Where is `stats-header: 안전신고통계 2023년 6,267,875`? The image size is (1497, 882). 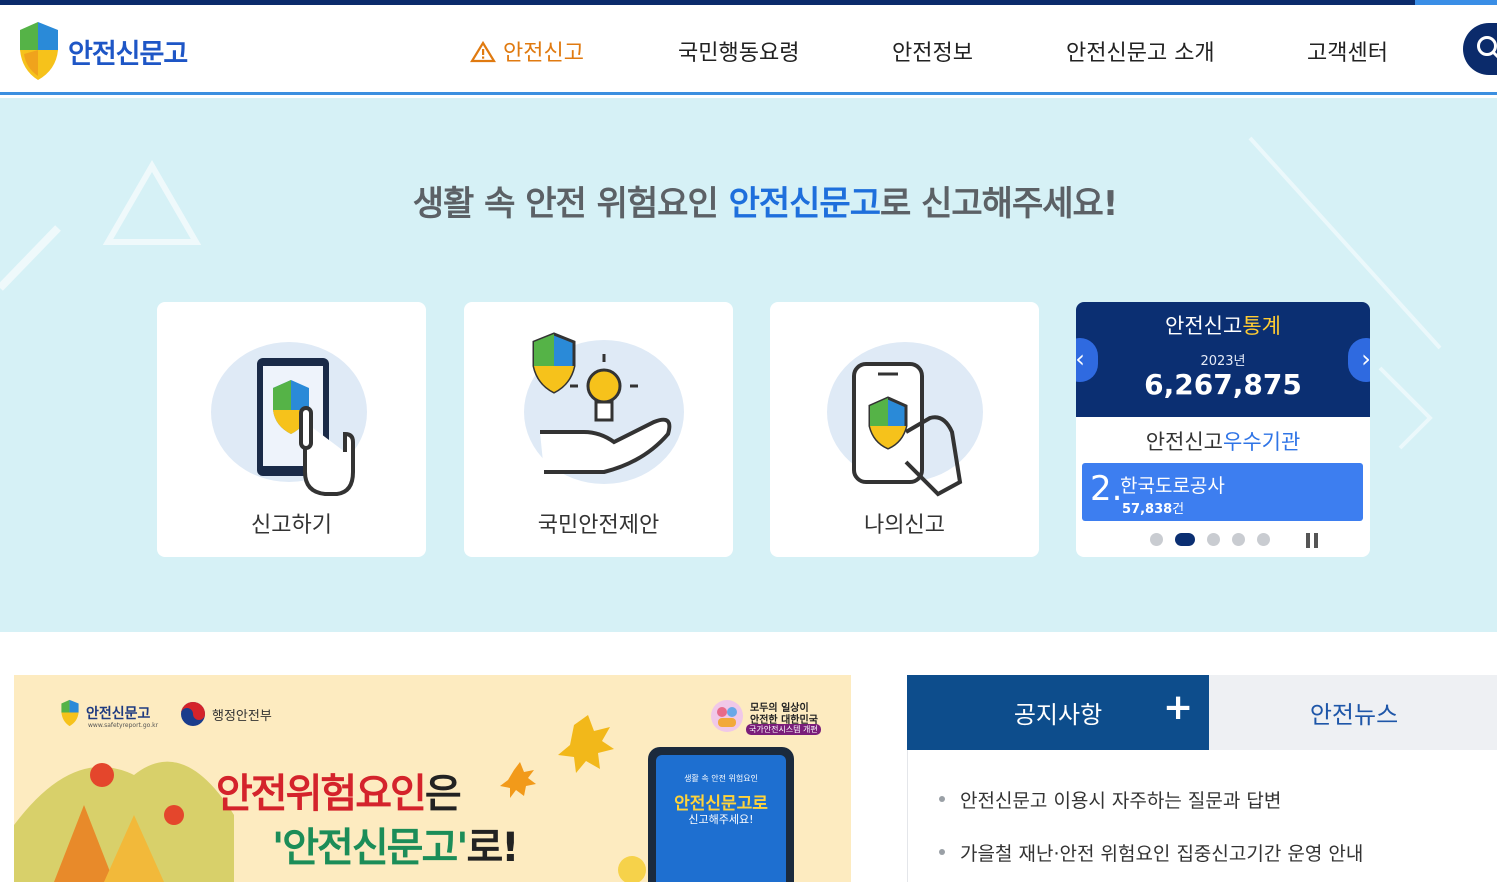 stats-header: 안전신고통계 2023년 6,267,875 is located at coordinates (1223, 359).